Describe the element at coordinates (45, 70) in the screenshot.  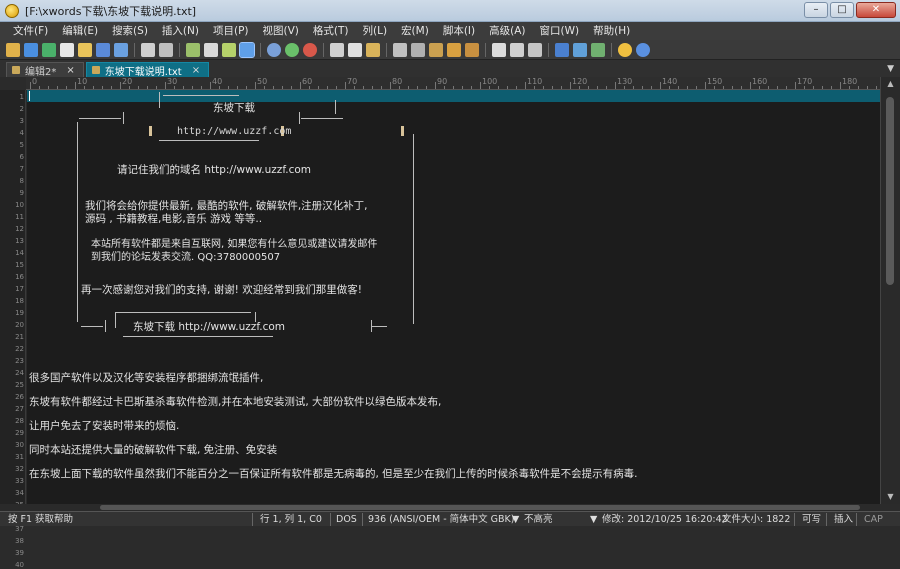
I see `tab-edit2: 编辑2* ×` at that location.